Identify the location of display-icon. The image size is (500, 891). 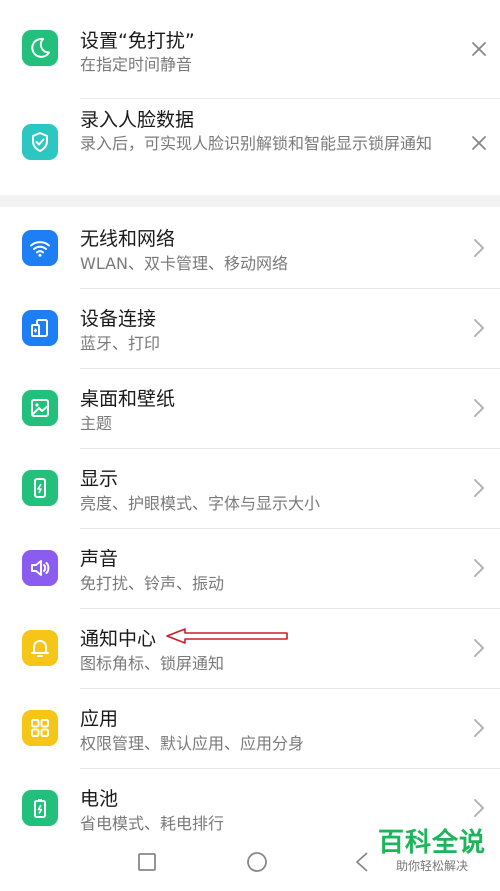
(40, 488).